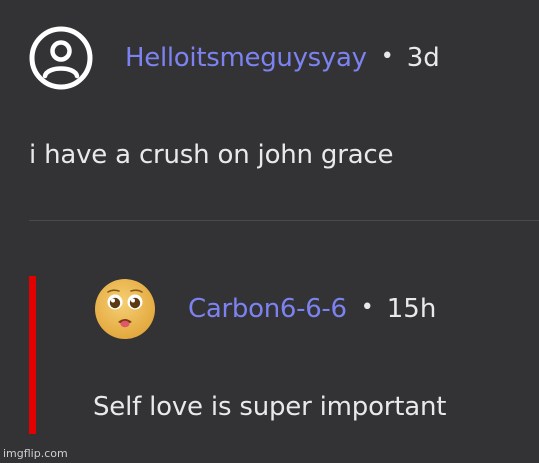 This screenshot has width=539, height=463. I want to click on comment-2-header: Carbon6-6-6 • 15h, so click(265, 309).